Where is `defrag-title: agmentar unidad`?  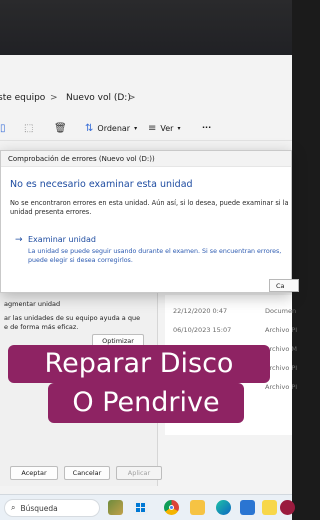 defrag-title: agmentar unidad is located at coordinates (32, 304).